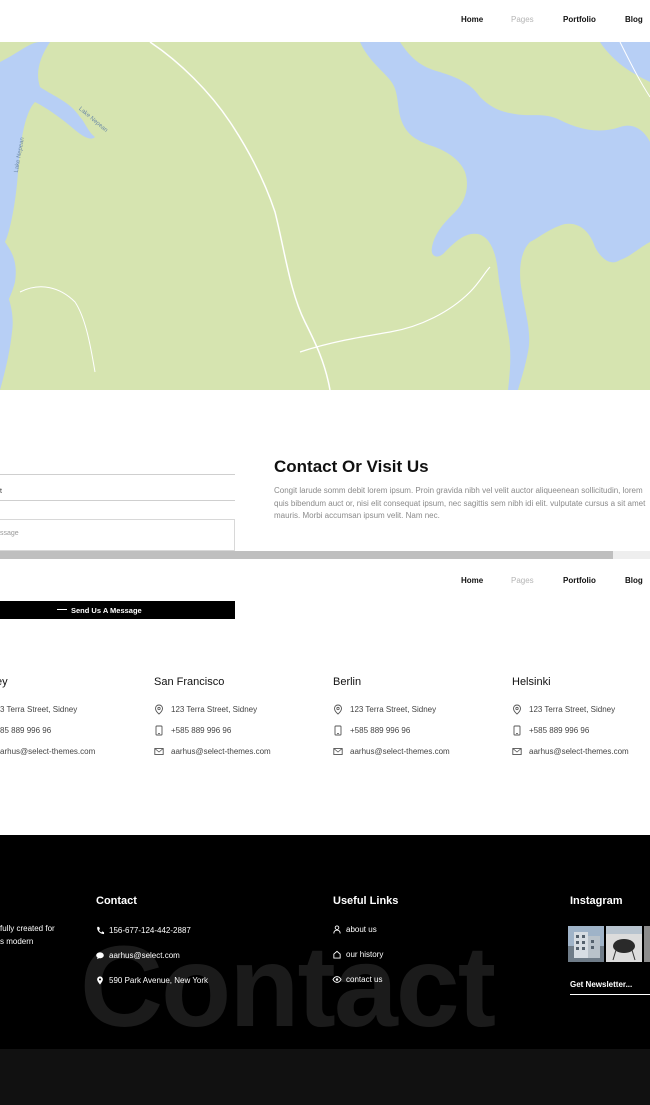  What do you see at coordinates (351, 466) in the screenshot?
I see `contact-title: Contact Or Visit Us` at bounding box center [351, 466].